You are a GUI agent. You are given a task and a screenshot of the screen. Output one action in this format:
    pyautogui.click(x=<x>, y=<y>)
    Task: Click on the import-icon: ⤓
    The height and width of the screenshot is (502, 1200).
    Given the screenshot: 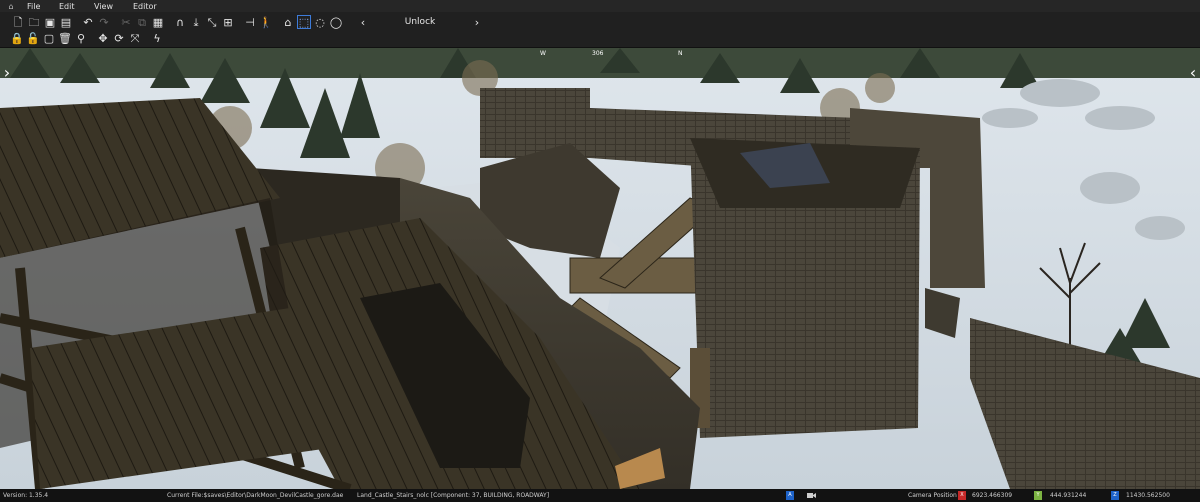 What is the action you would take?
    pyautogui.click(x=196, y=22)
    